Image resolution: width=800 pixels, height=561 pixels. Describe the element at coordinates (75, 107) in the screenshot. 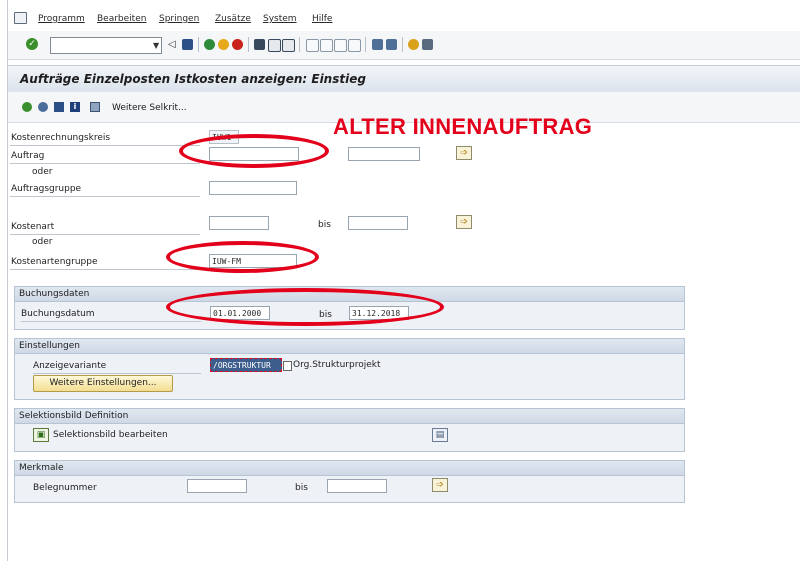

I see `info-icon: i` at that location.